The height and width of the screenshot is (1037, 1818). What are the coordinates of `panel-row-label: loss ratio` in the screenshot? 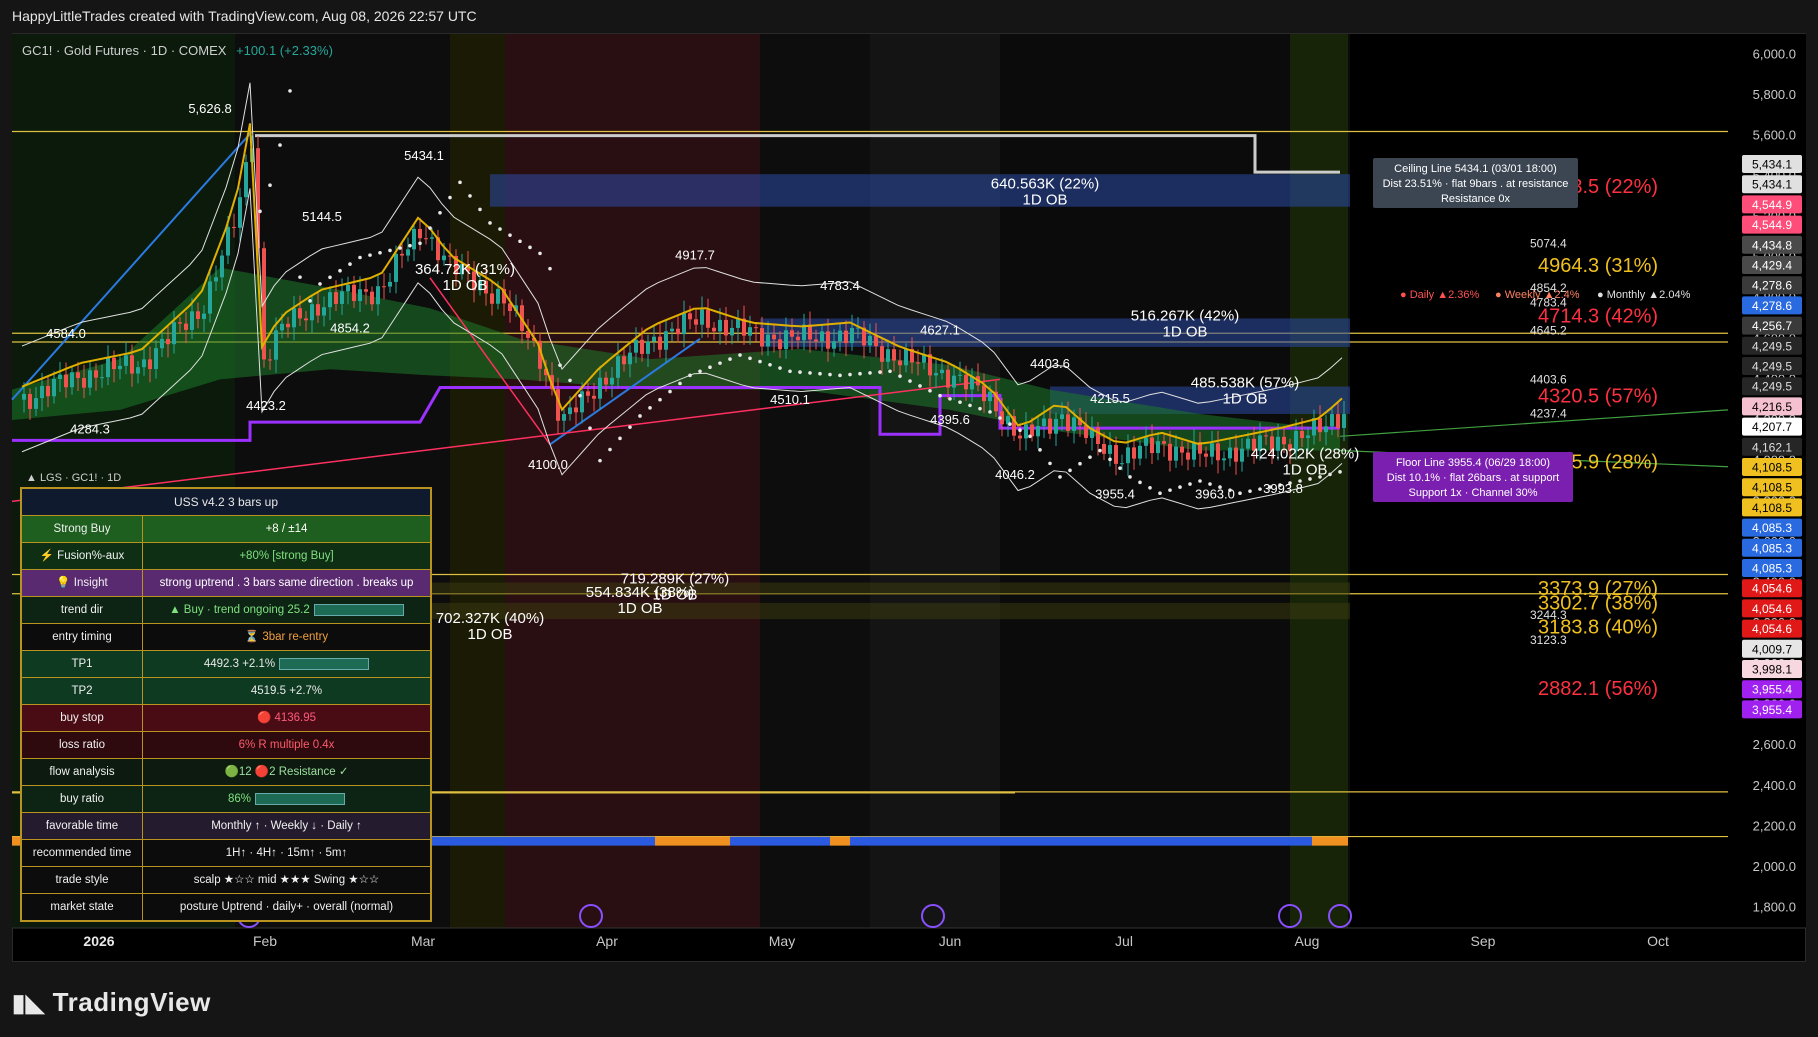 It's located at (82, 745).